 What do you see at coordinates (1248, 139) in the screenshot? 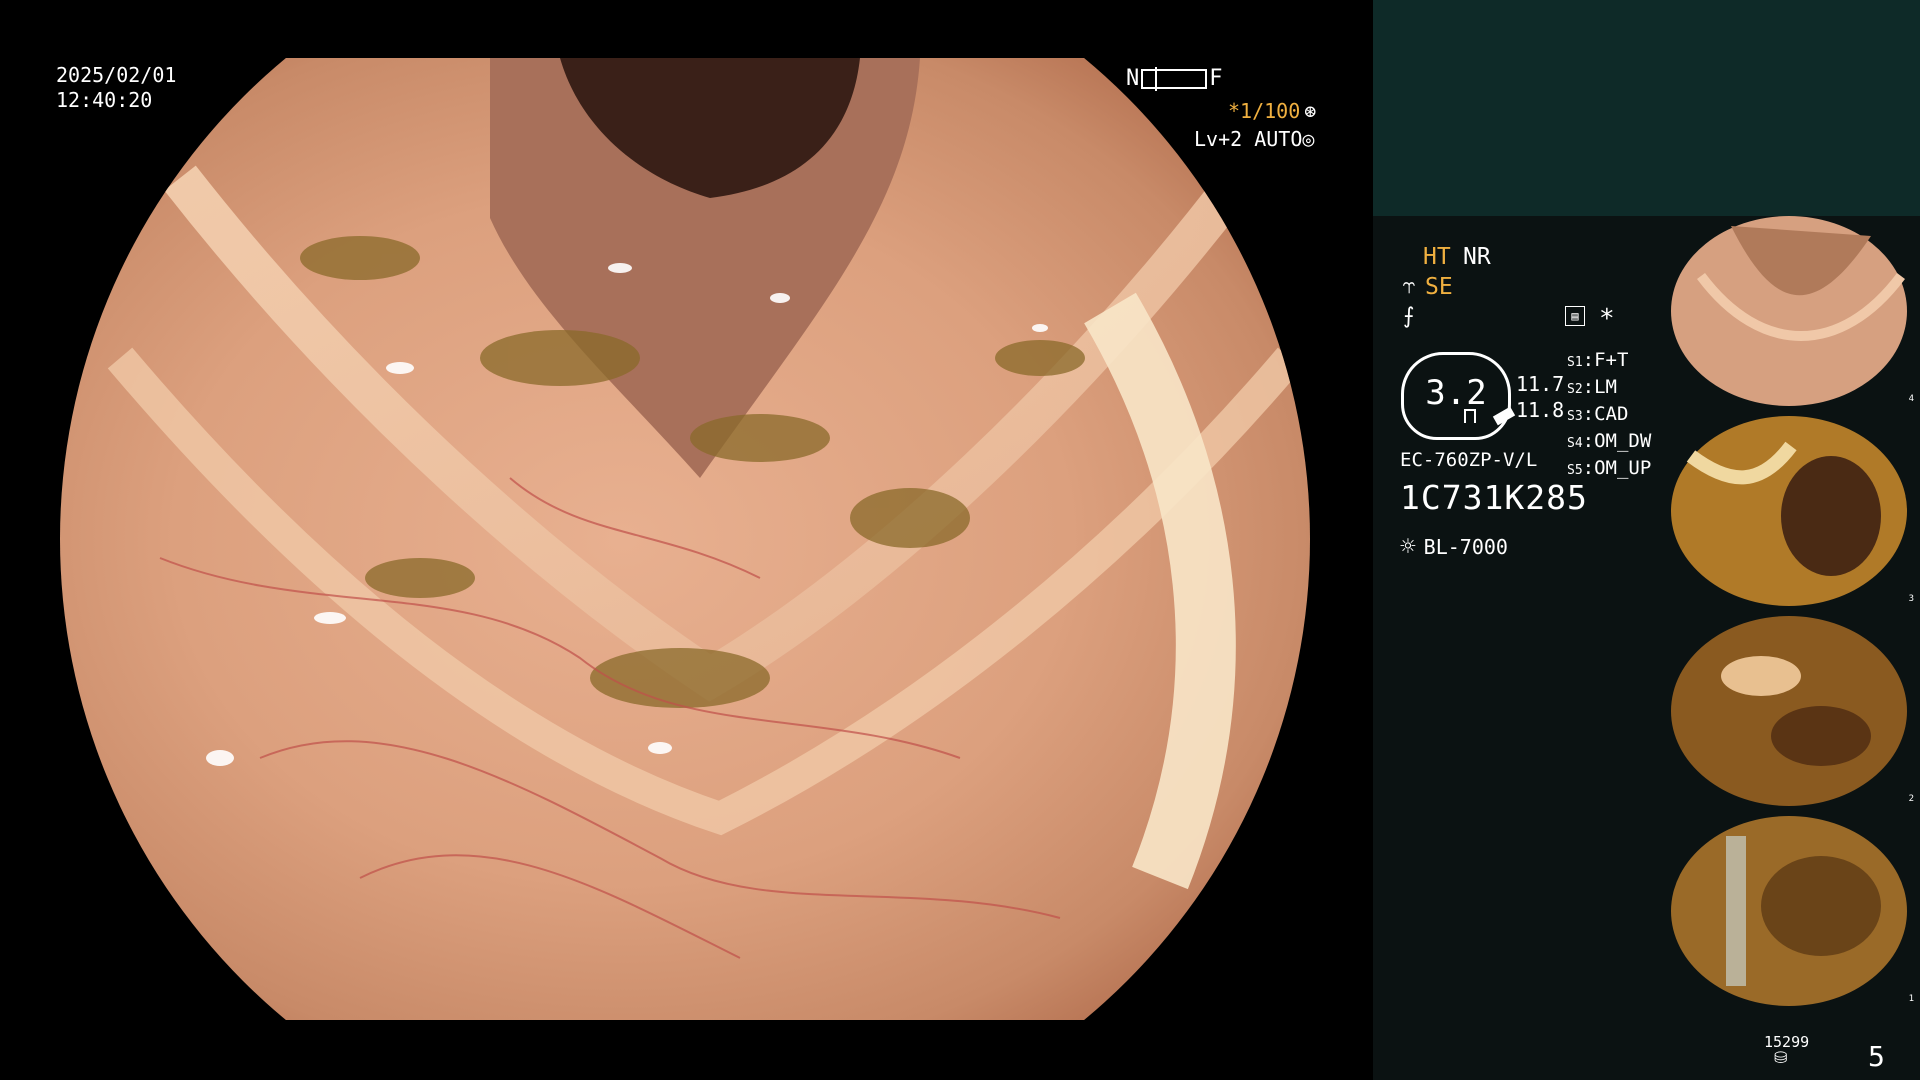
I see `iris-value: Lv+2 AUTO` at bounding box center [1248, 139].